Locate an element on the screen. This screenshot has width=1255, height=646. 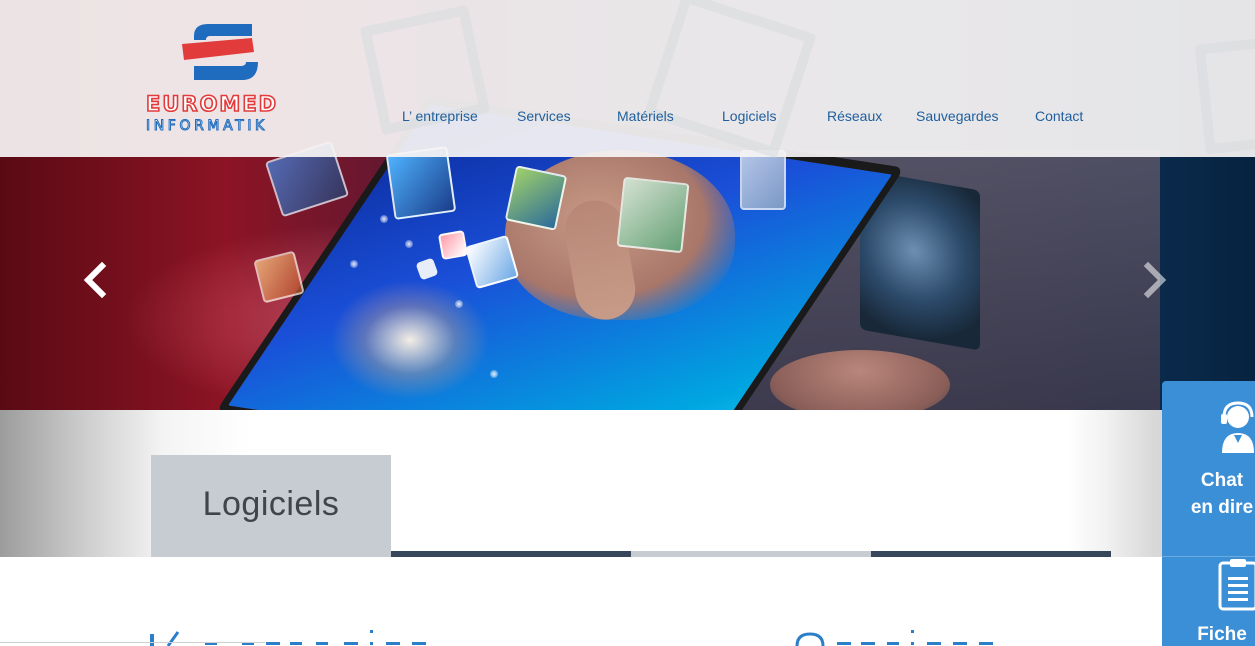
slider-next-button is located at coordinates (1155, 280).